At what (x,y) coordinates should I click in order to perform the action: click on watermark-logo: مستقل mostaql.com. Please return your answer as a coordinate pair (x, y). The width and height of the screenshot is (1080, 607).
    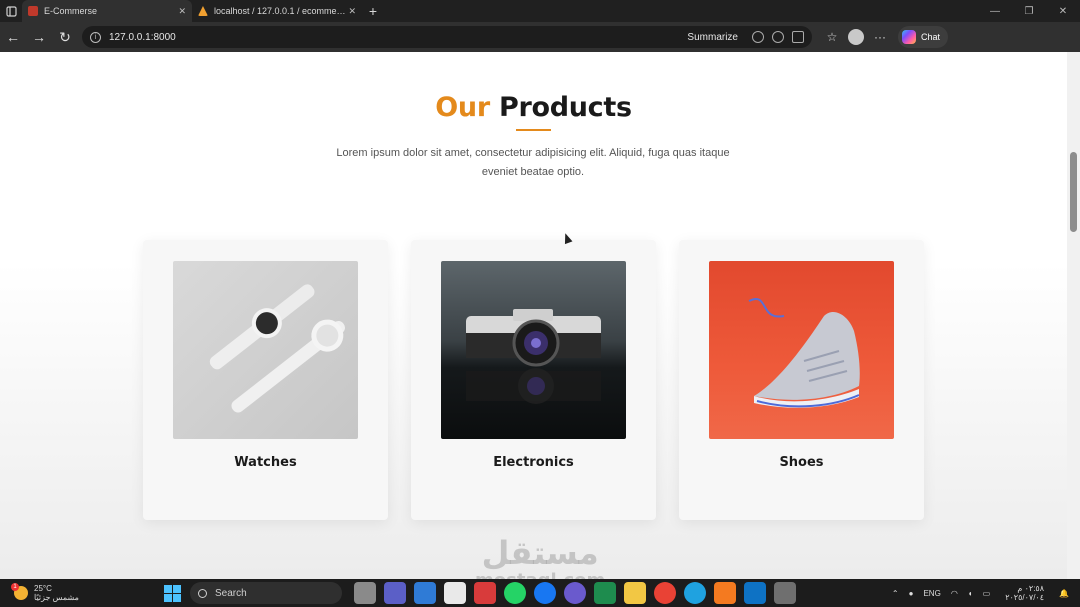
    Looking at the image, I should click on (540, 557).